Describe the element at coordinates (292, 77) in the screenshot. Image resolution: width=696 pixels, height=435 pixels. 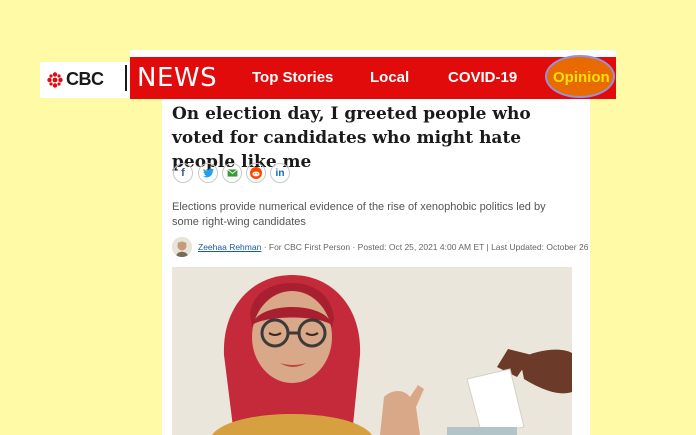
I see `nav-item-top-stories: Top Stories` at that location.